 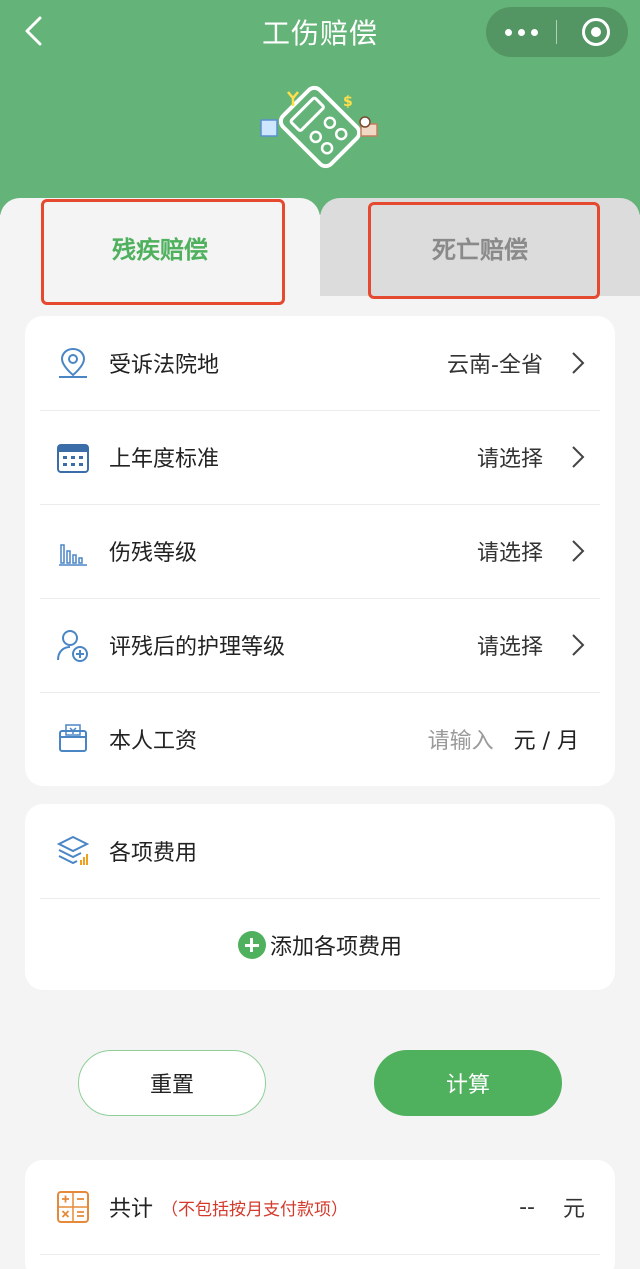 I want to click on row-last-year-standard-label: 上年度标准, so click(x=164, y=459).